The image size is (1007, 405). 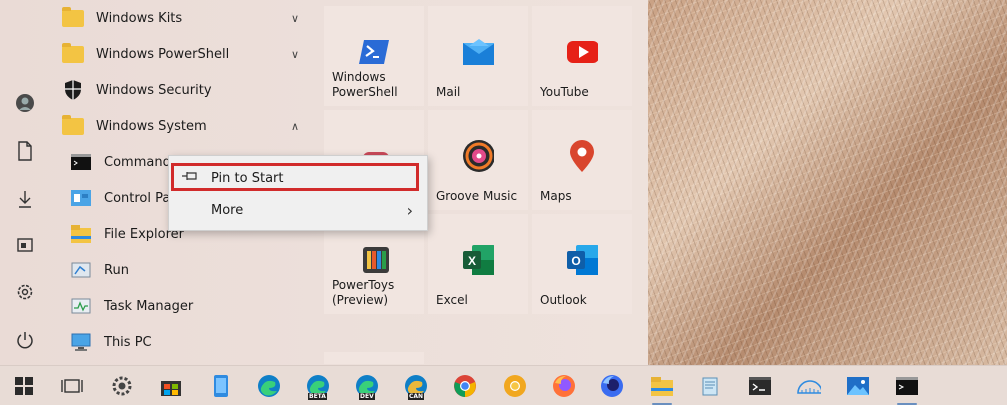 I want to click on phone-icon, so click(x=221, y=386).